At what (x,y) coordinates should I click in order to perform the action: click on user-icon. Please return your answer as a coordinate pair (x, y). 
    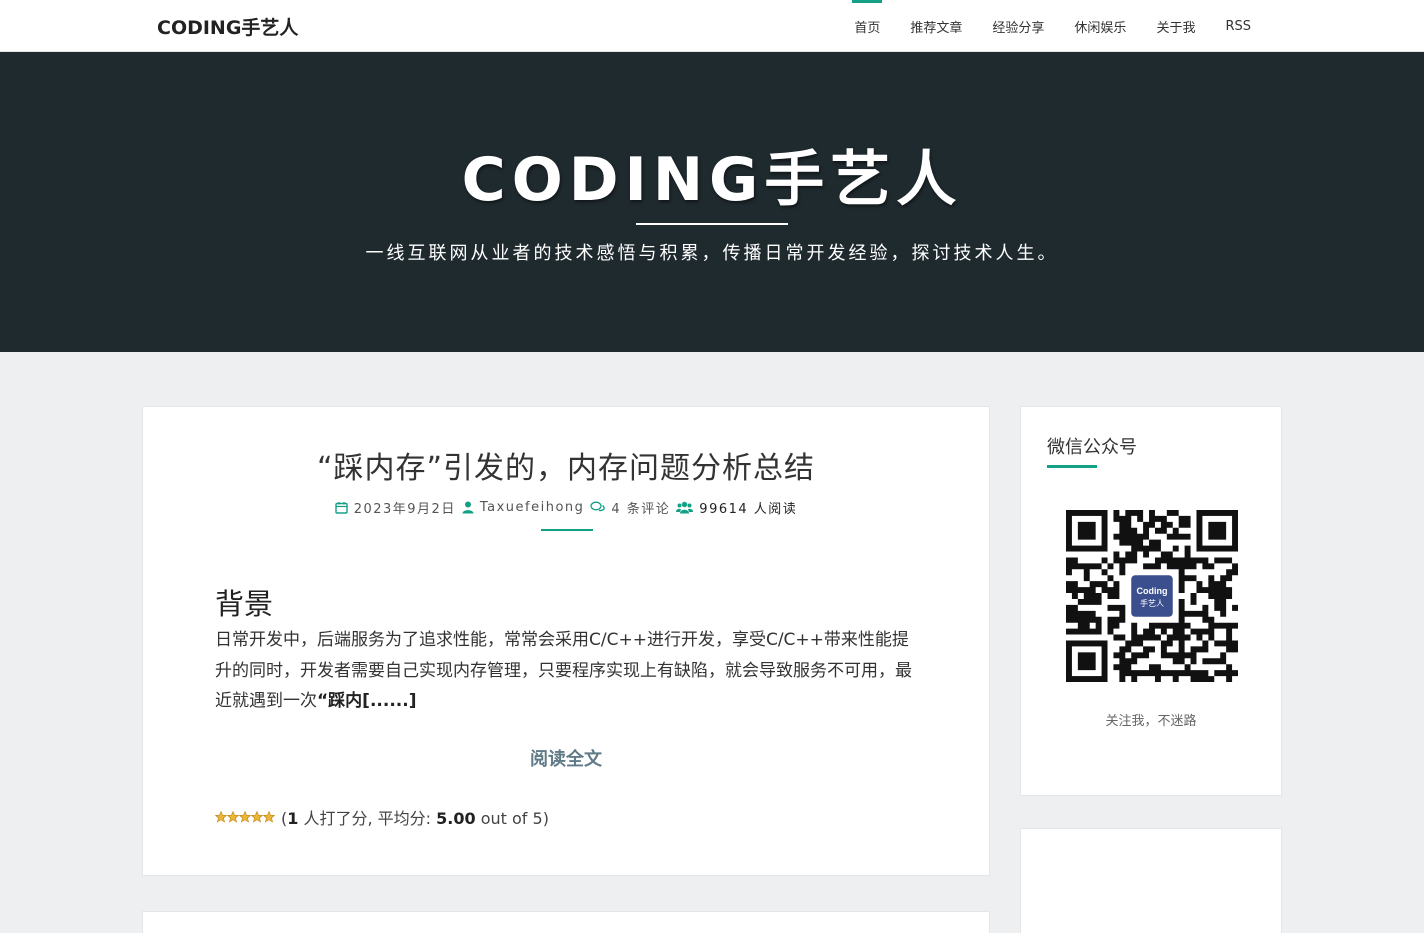
    Looking at the image, I should click on (468, 507).